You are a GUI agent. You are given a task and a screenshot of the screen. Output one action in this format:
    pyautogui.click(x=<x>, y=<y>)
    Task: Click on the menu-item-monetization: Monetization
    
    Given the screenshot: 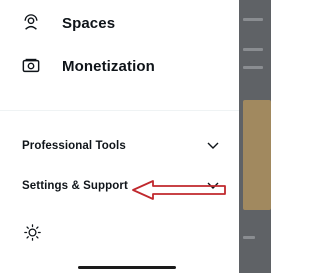 What is the action you would take?
    pyautogui.click(x=88, y=66)
    